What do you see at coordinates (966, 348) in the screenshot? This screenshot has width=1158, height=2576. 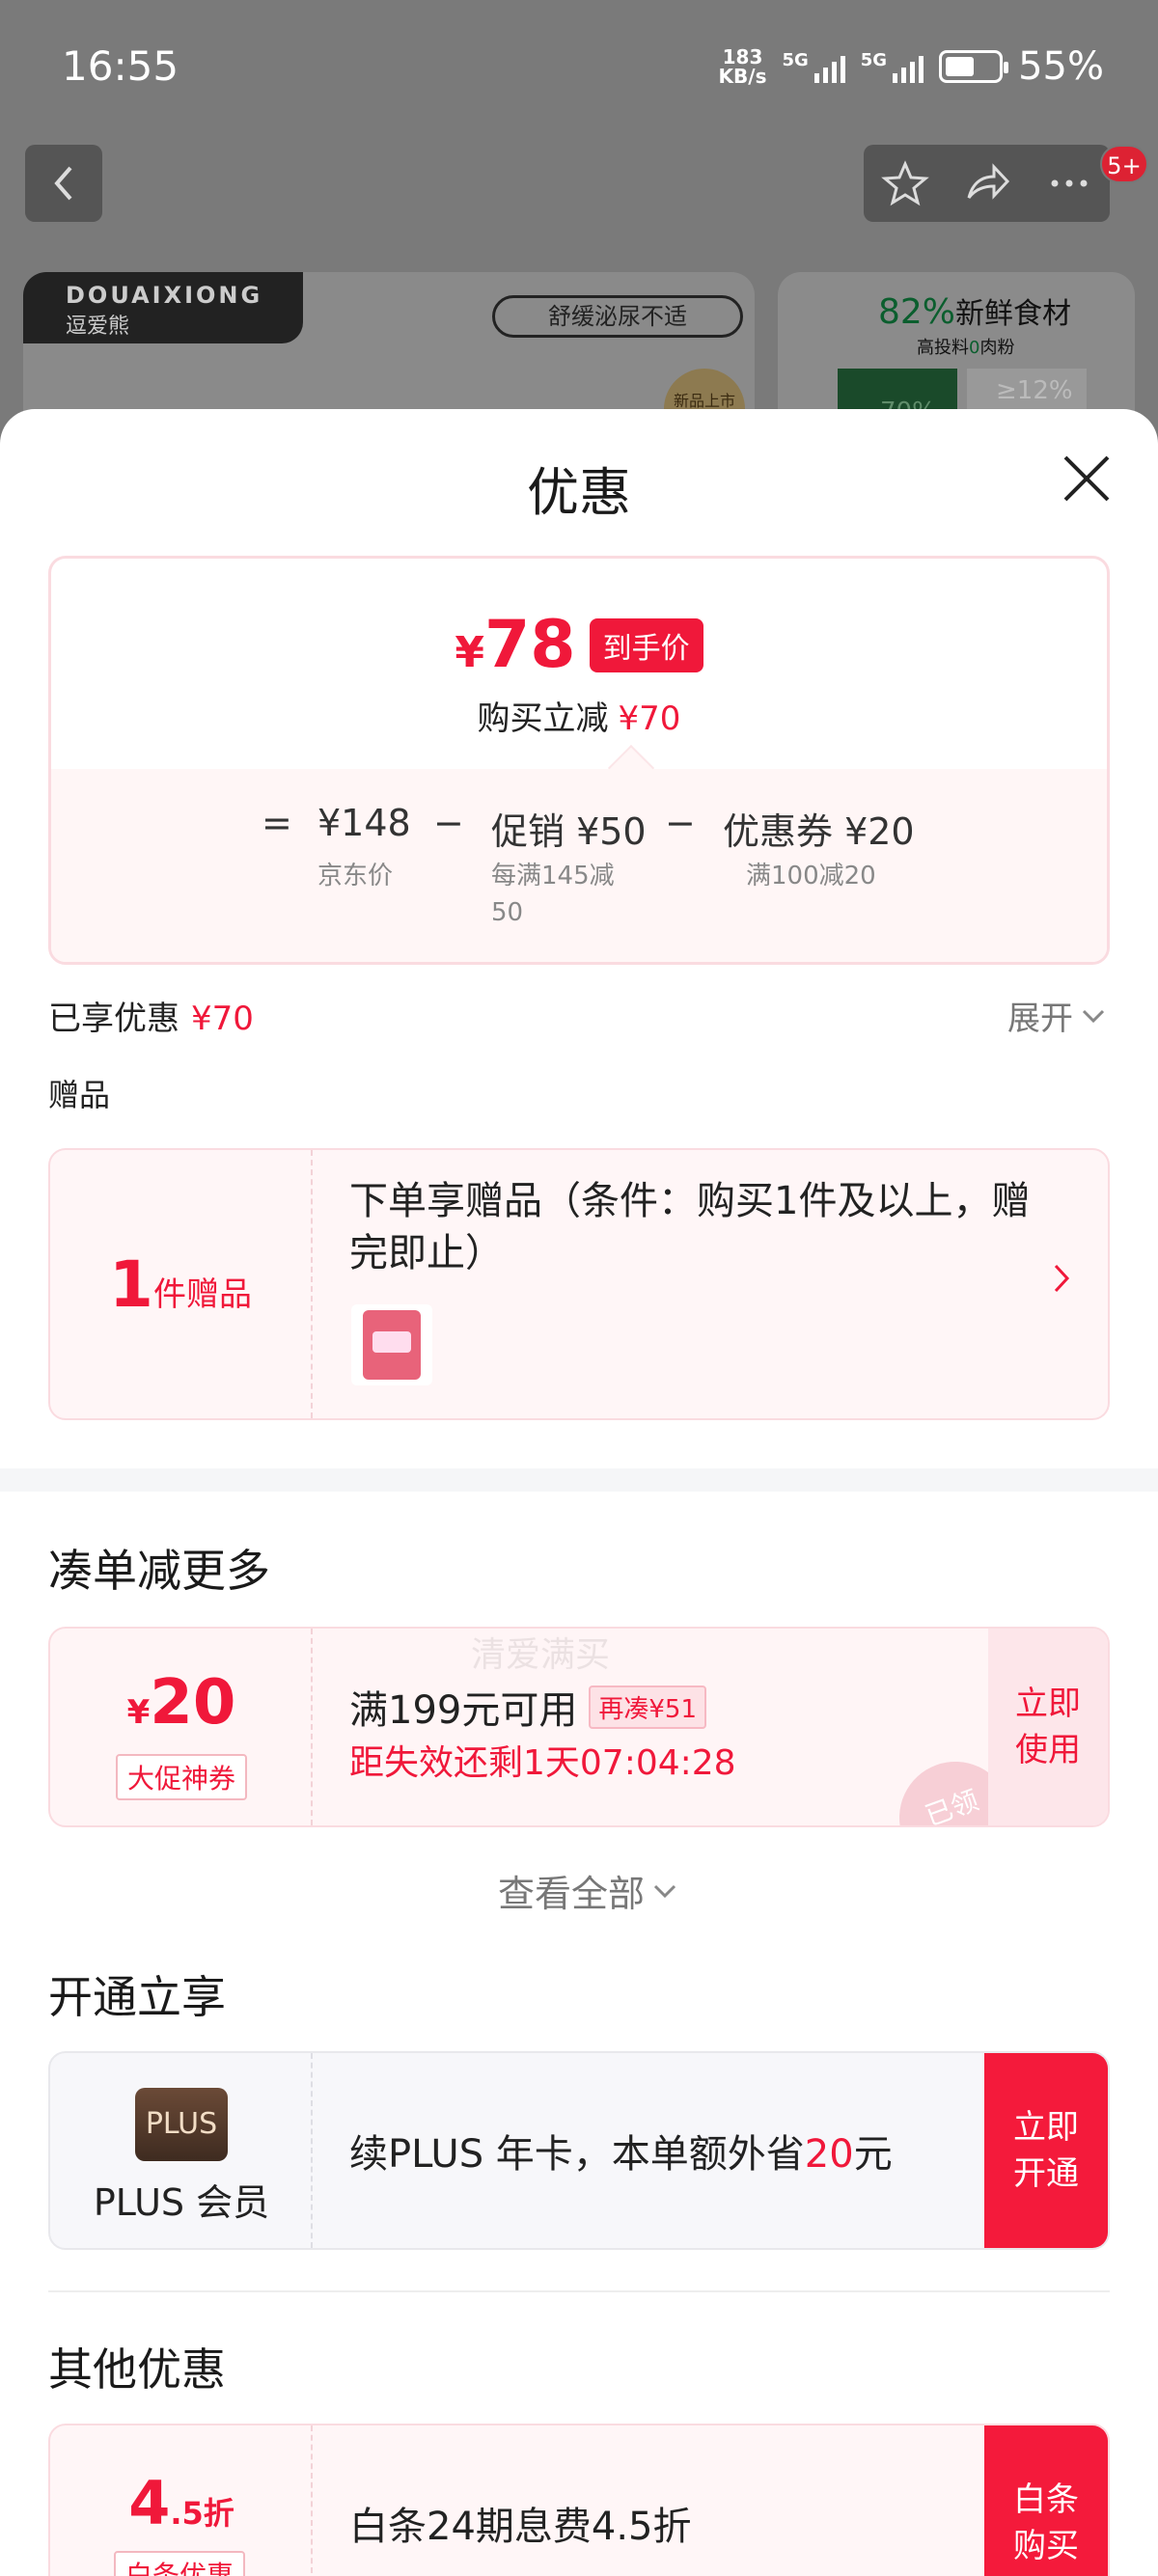 I see `banner-right-subtitle: 高投料0肉粉` at bounding box center [966, 348].